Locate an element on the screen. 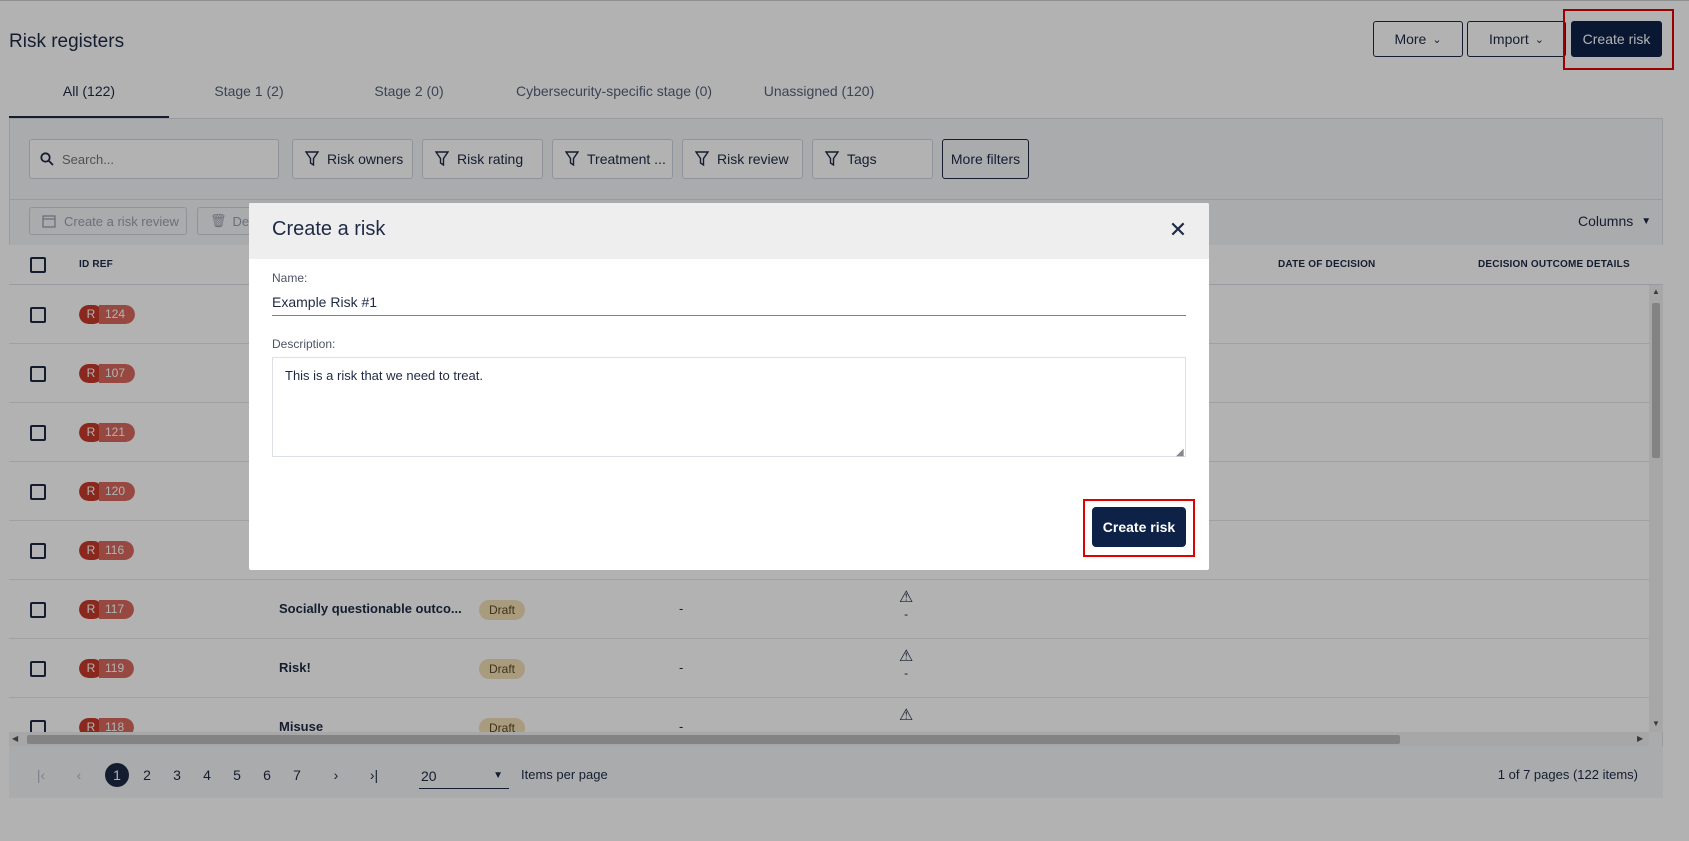 The width and height of the screenshot is (1689, 841). highlight-create-risk-submit is located at coordinates (1139, 528).